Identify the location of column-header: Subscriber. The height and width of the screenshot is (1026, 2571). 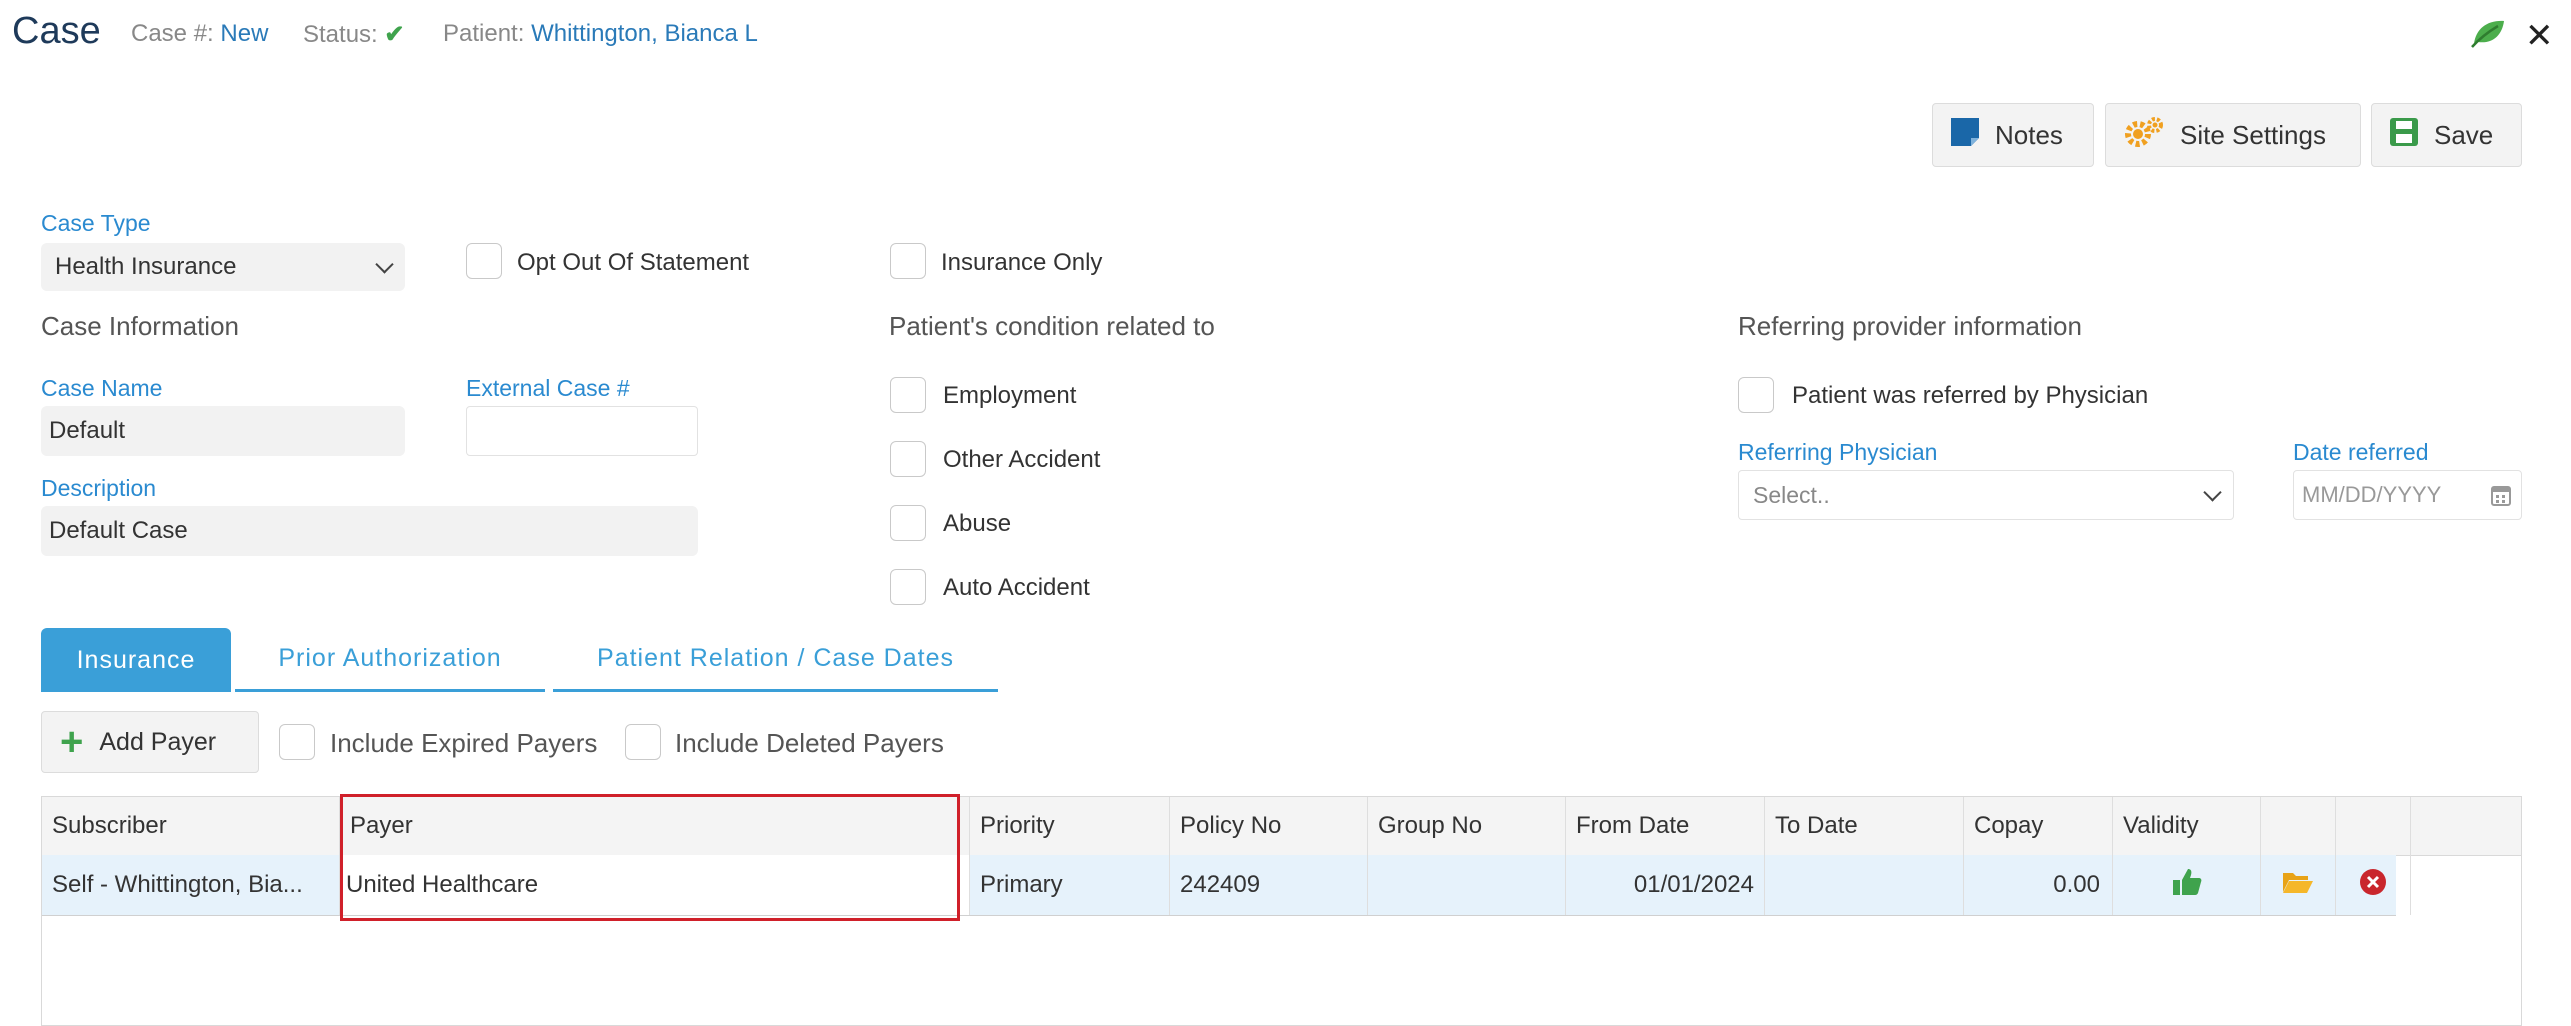
(191, 826).